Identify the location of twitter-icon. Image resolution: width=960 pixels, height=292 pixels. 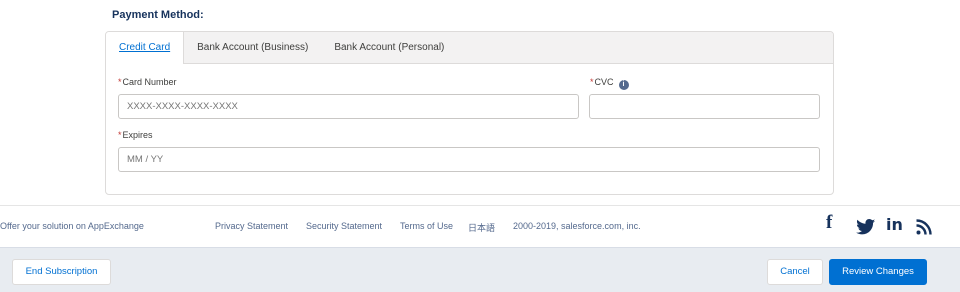
(866, 227).